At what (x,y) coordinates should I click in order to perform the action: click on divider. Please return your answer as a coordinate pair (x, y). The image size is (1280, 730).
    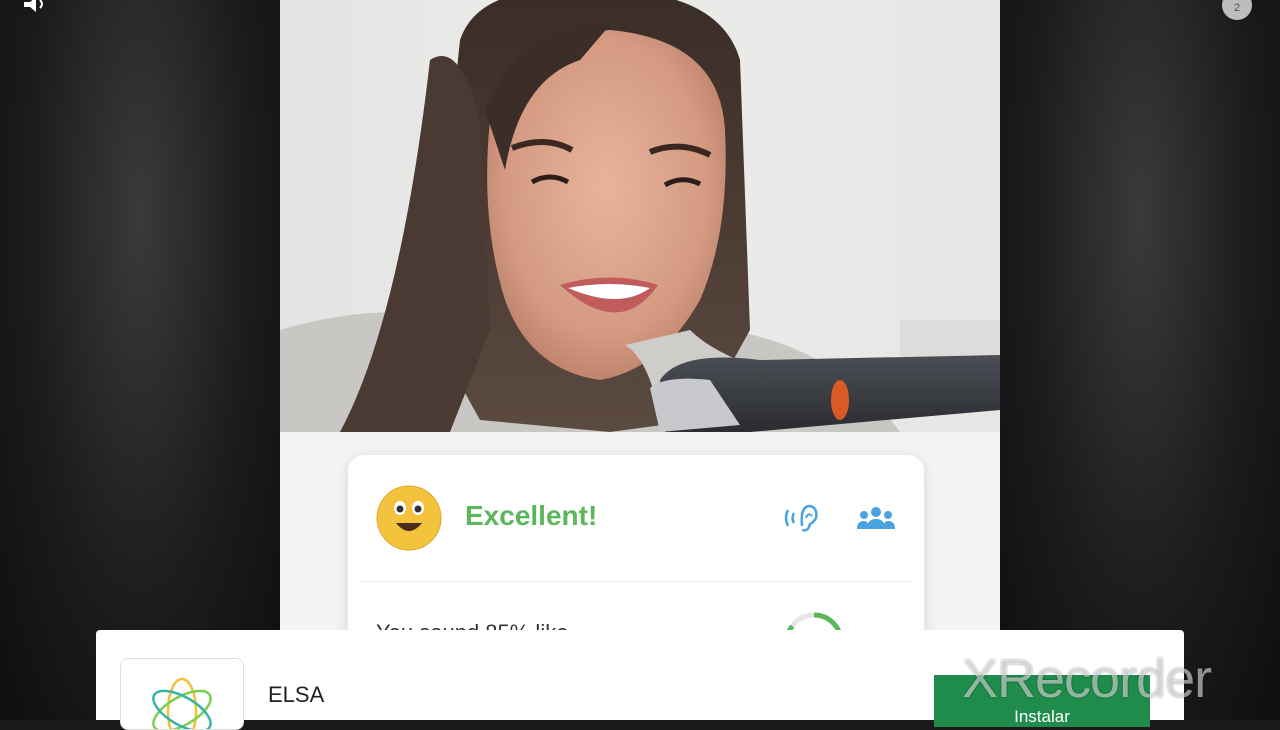
    Looking at the image, I should click on (636, 581).